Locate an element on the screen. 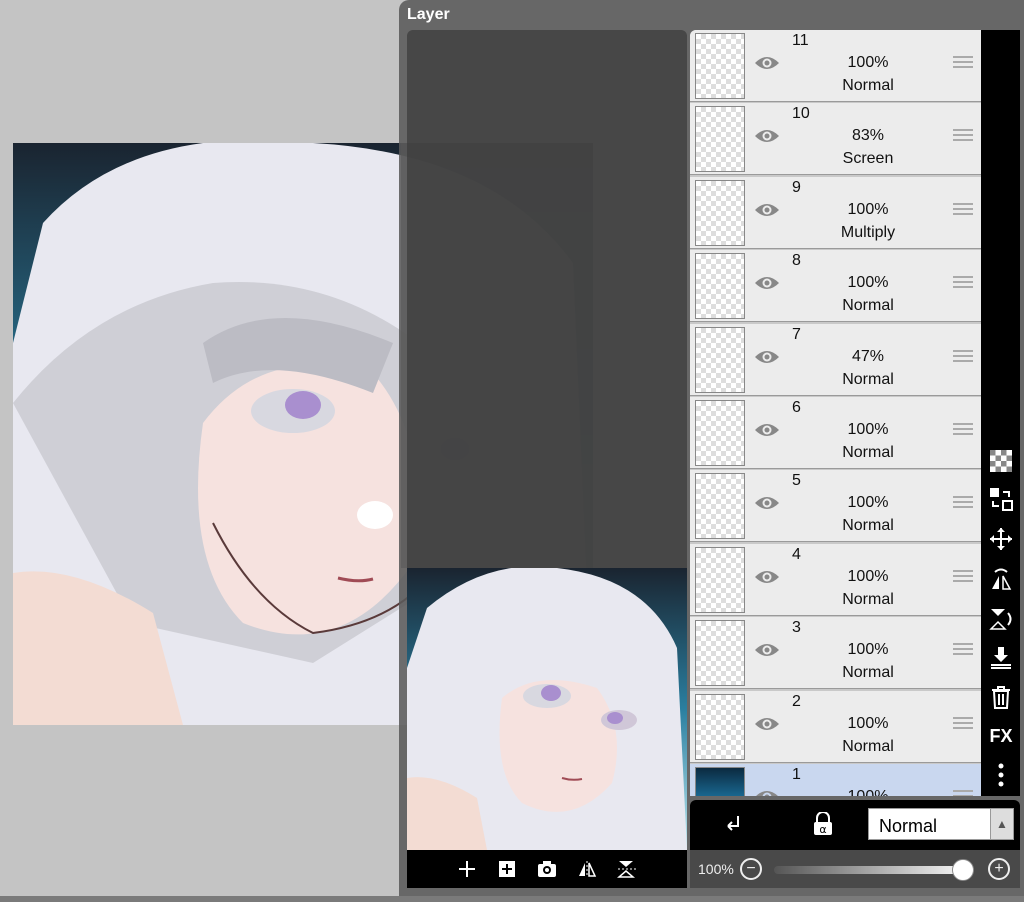  layer-row: 5 100% Normal is located at coordinates (835, 506).